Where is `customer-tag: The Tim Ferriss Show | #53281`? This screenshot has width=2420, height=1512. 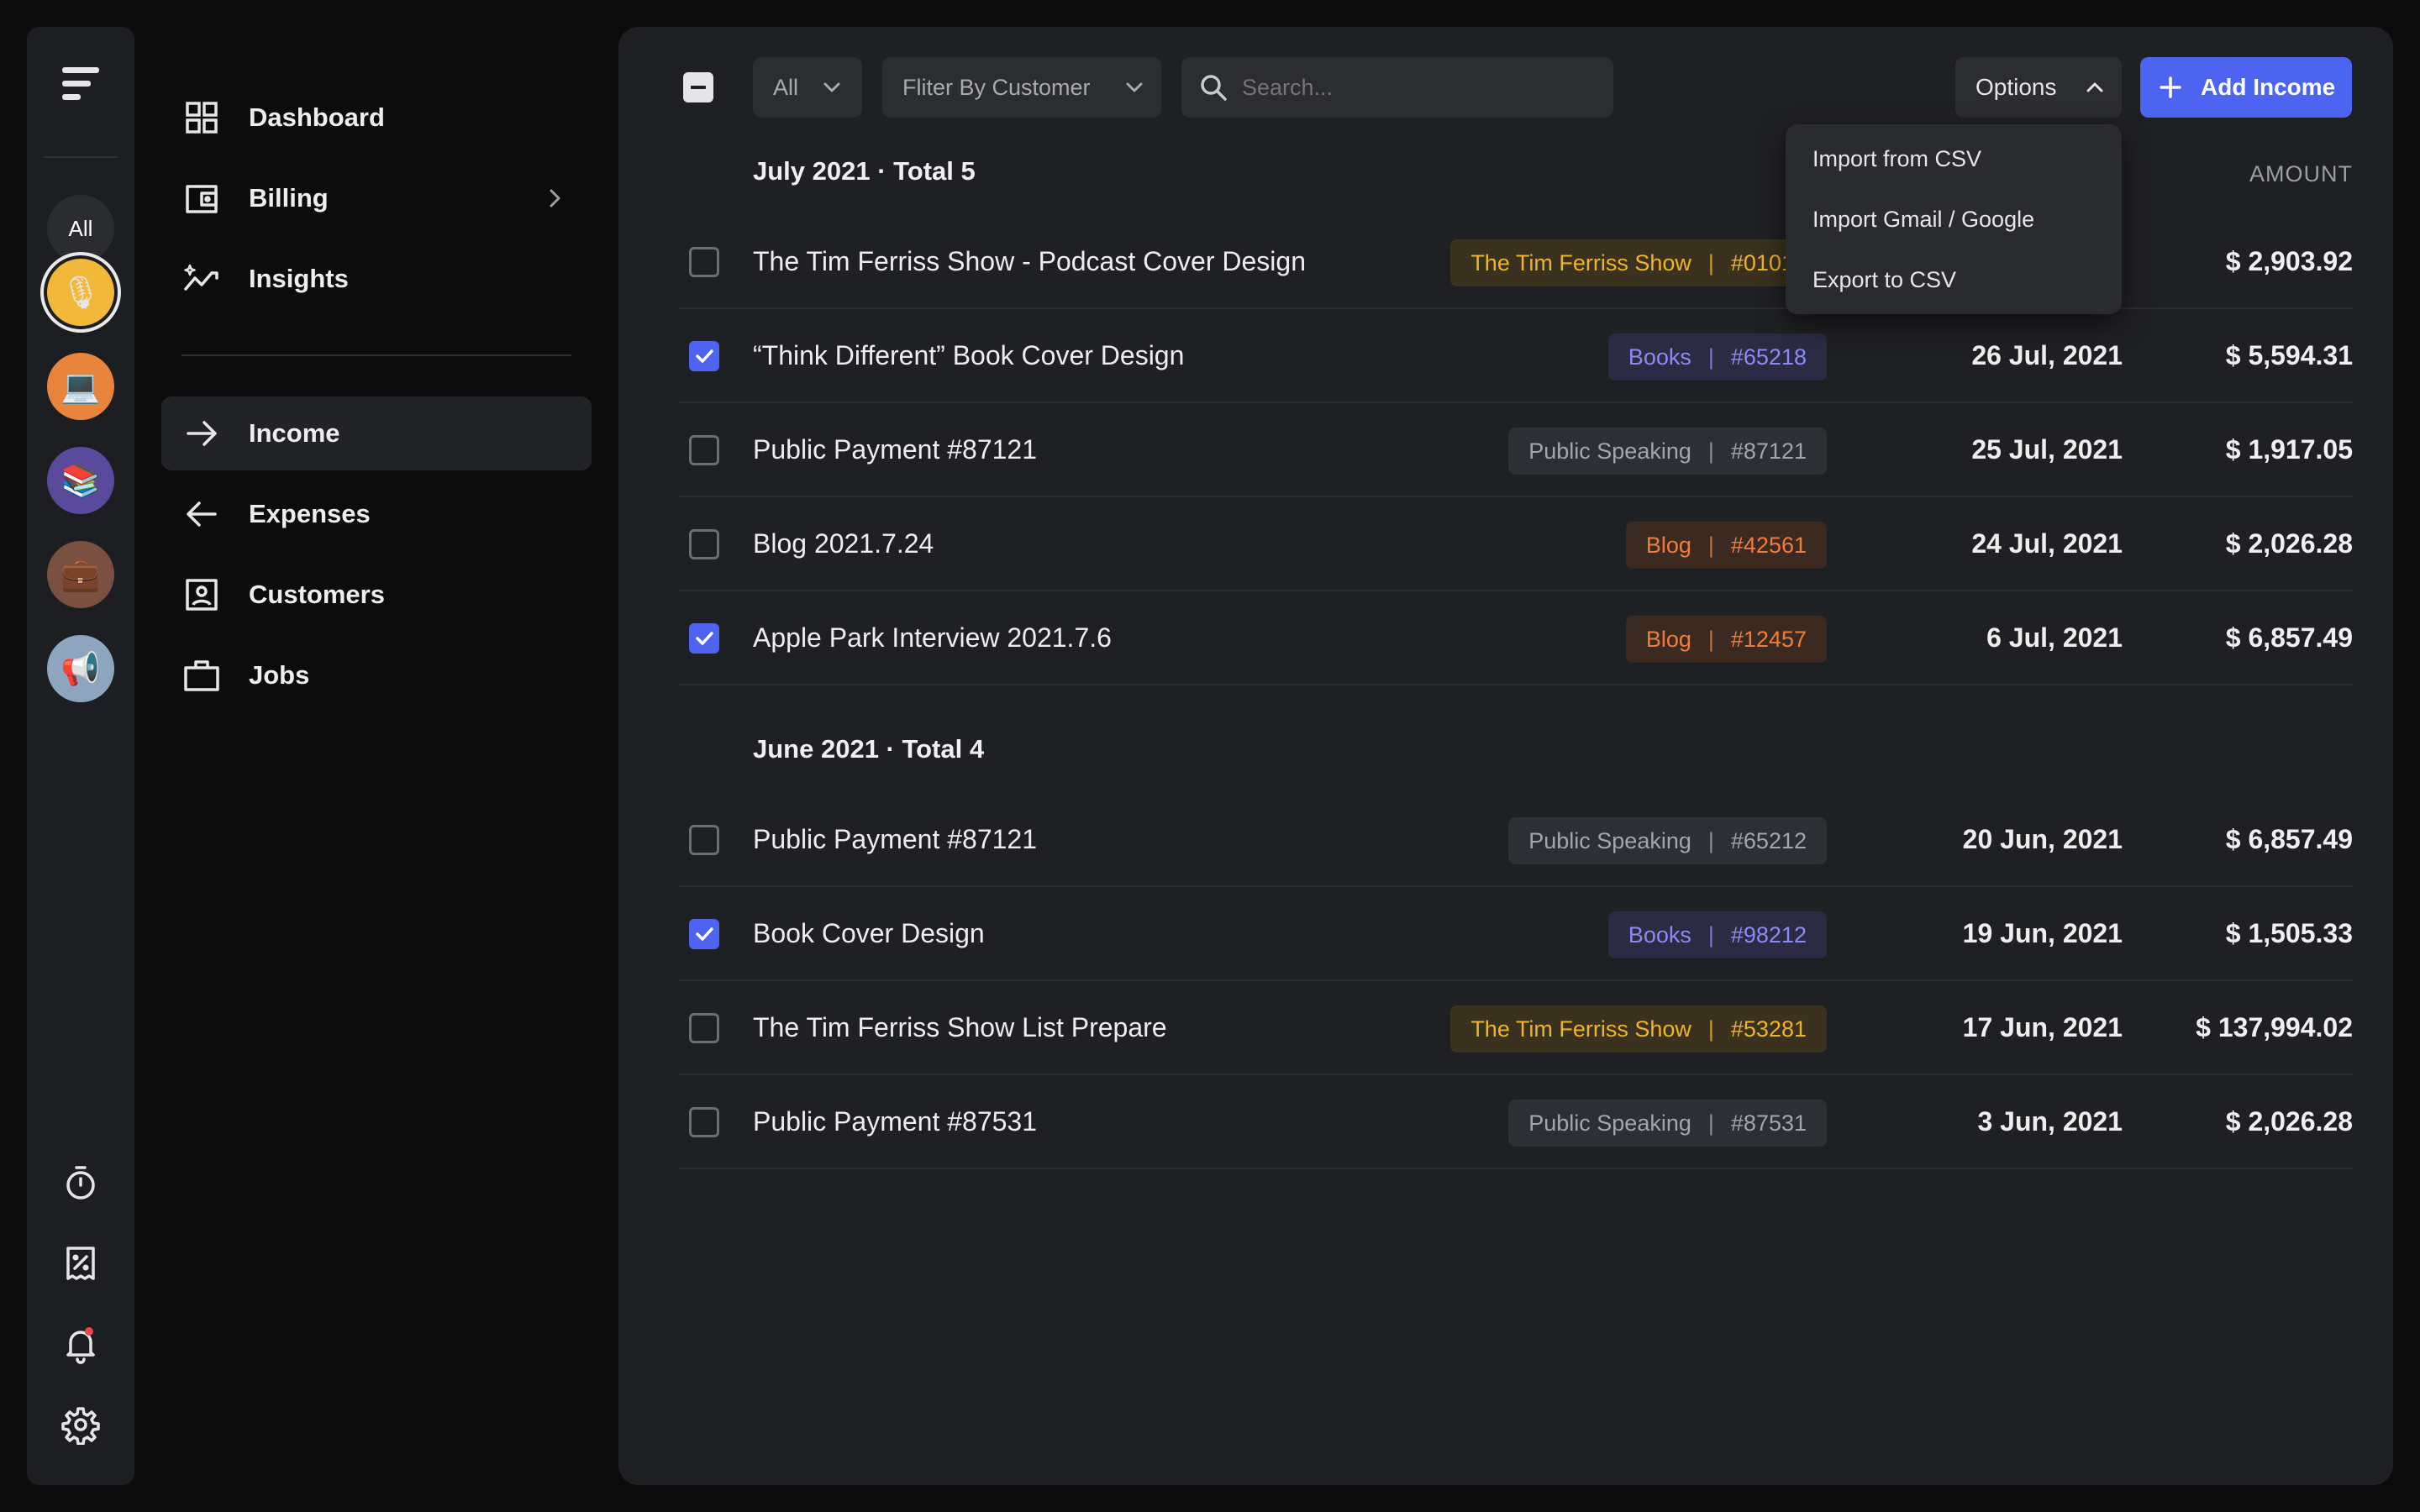
customer-tag: The Tim Ferriss Show | #53281 is located at coordinates (1638, 1029).